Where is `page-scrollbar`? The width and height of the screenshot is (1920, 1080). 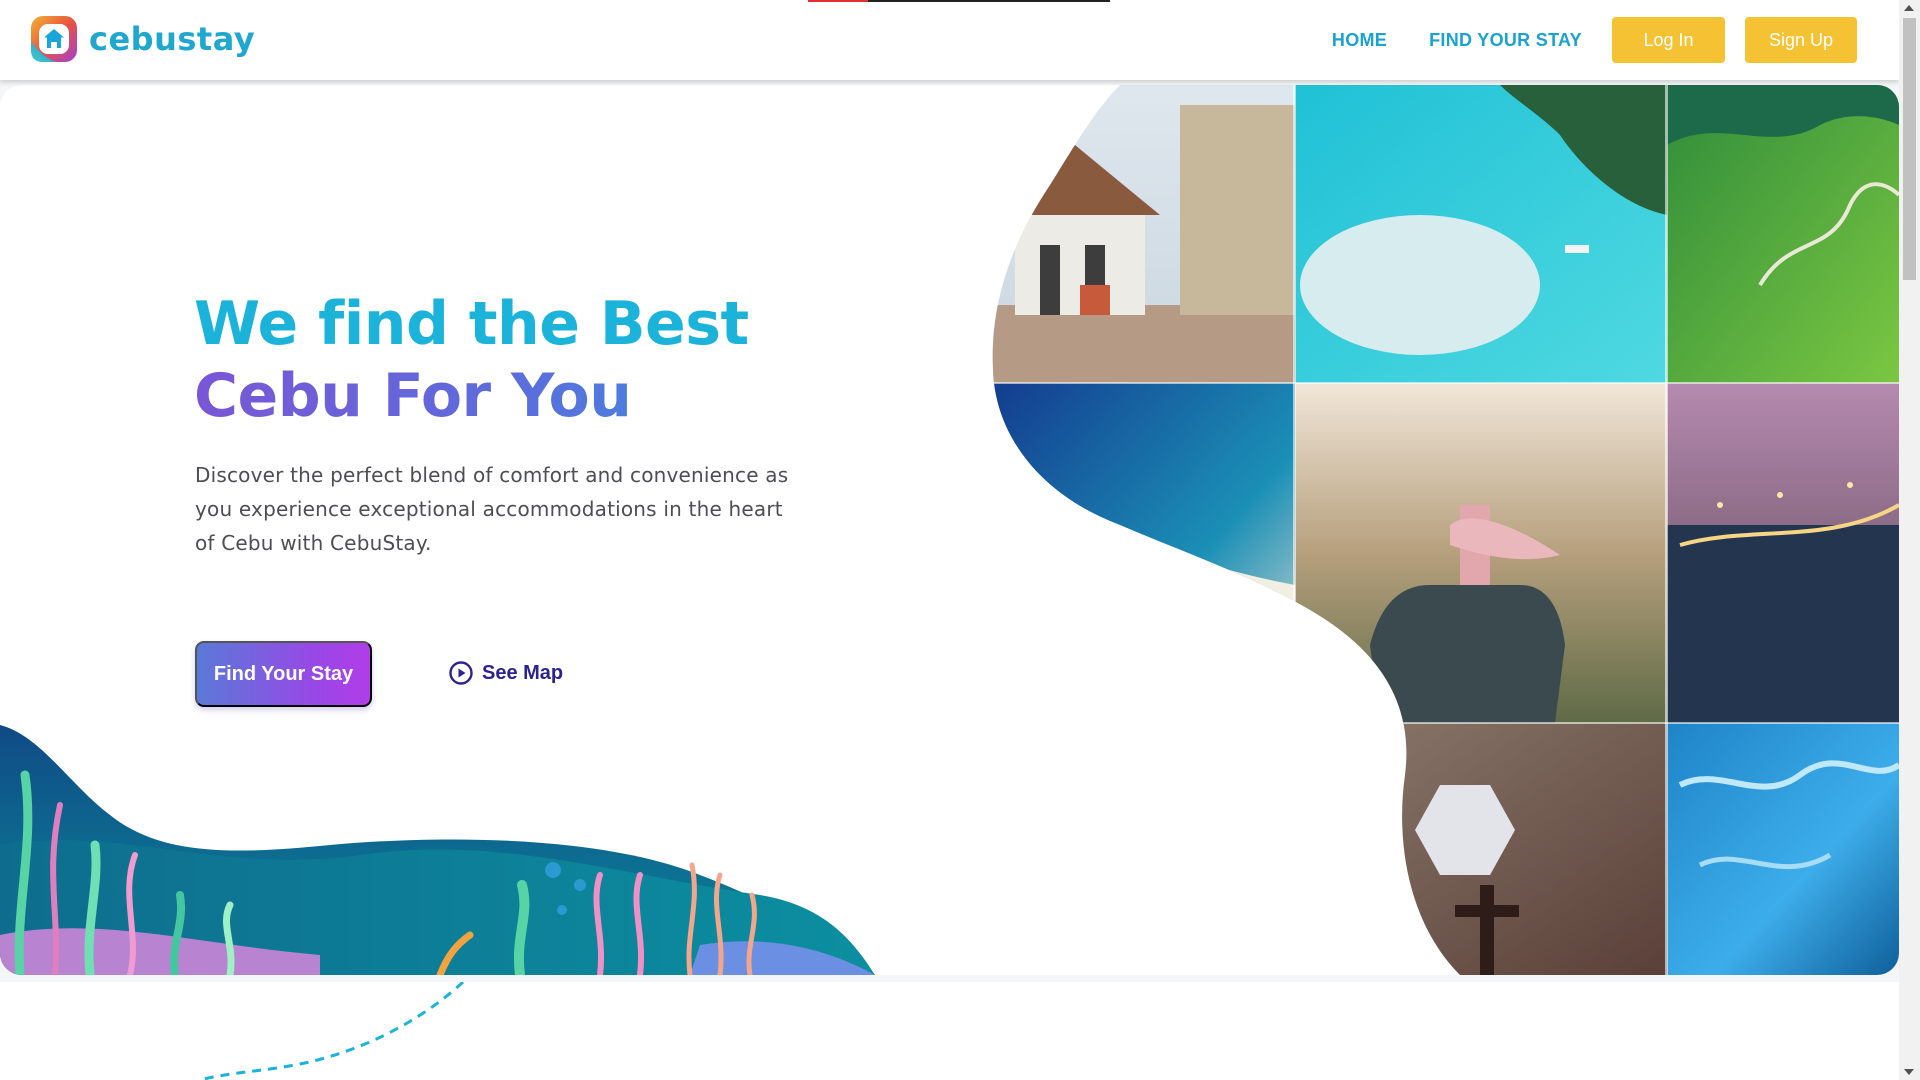 page-scrollbar is located at coordinates (1909, 540).